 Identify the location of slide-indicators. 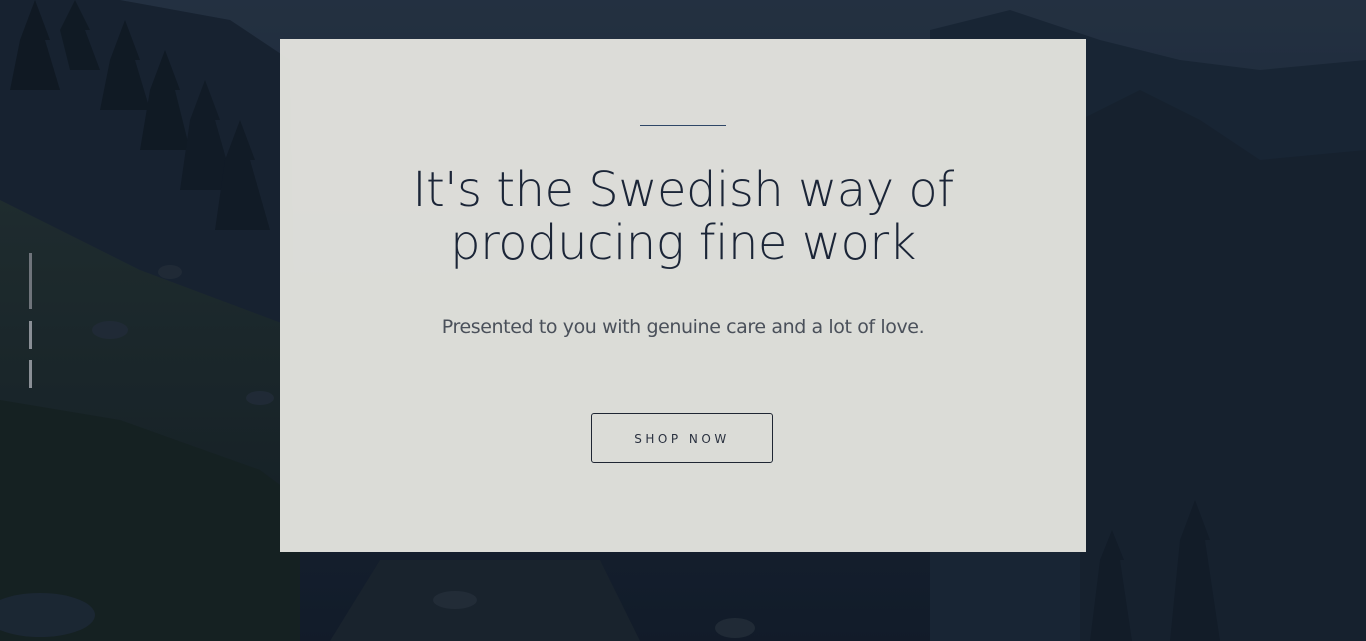
(31, 323).